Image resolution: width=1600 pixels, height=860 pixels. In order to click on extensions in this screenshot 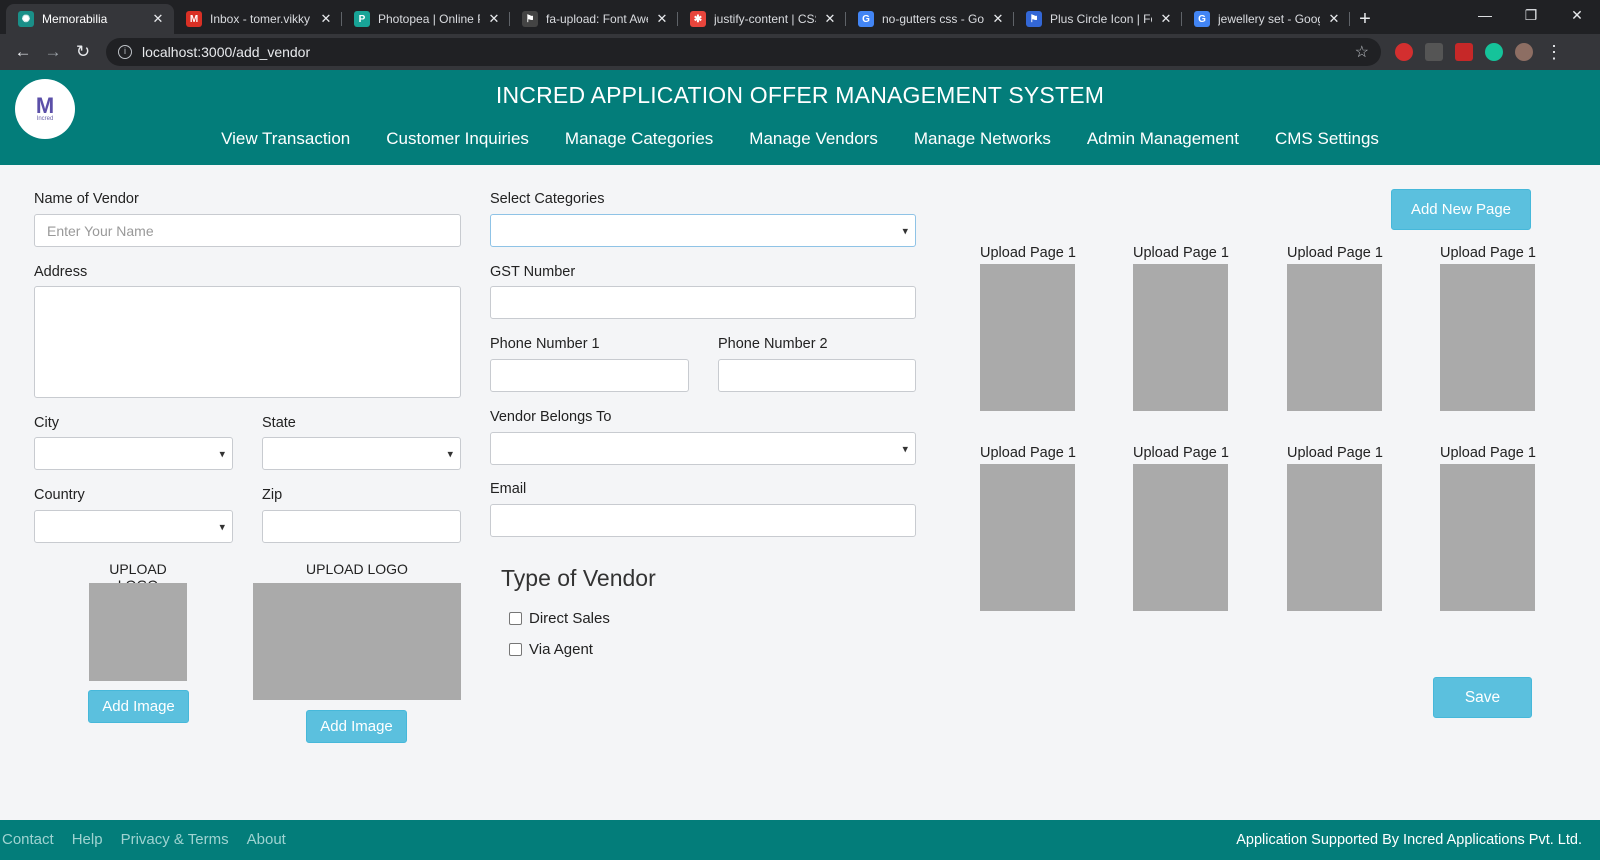, I will do `click(1464, 52)`.